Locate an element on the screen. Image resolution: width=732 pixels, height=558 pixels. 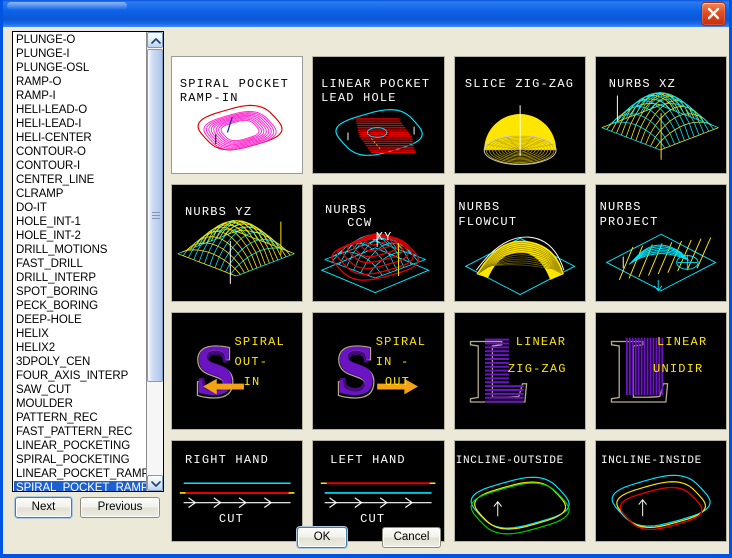
list-item: HOLE_INT-2 is located at coordinates (80, 236).